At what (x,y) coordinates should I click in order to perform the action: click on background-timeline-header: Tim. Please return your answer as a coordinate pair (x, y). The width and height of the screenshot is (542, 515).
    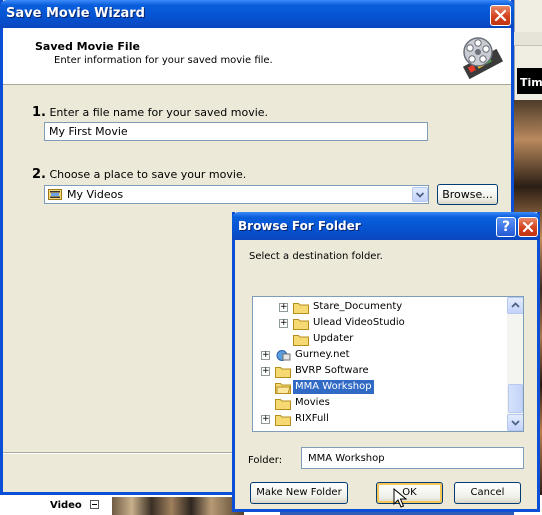
    Looking at the image, I should click on (529, 81).